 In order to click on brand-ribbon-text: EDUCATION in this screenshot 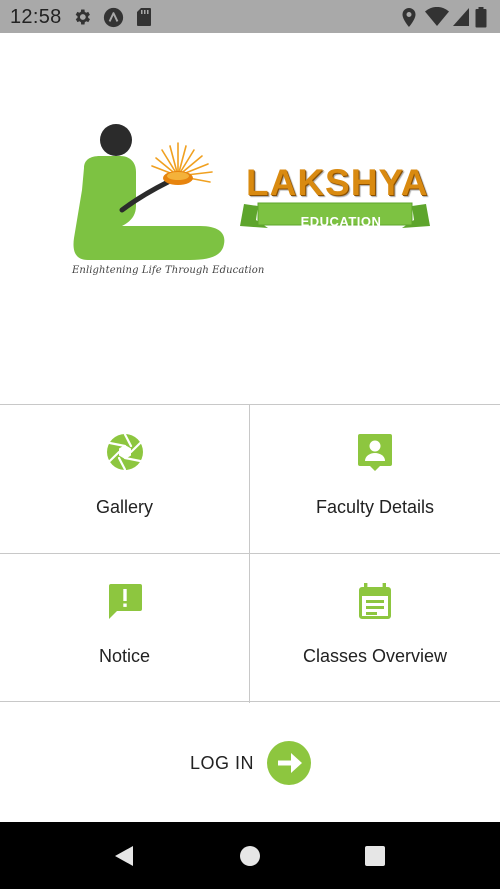, I will do `click(341, 221)`.